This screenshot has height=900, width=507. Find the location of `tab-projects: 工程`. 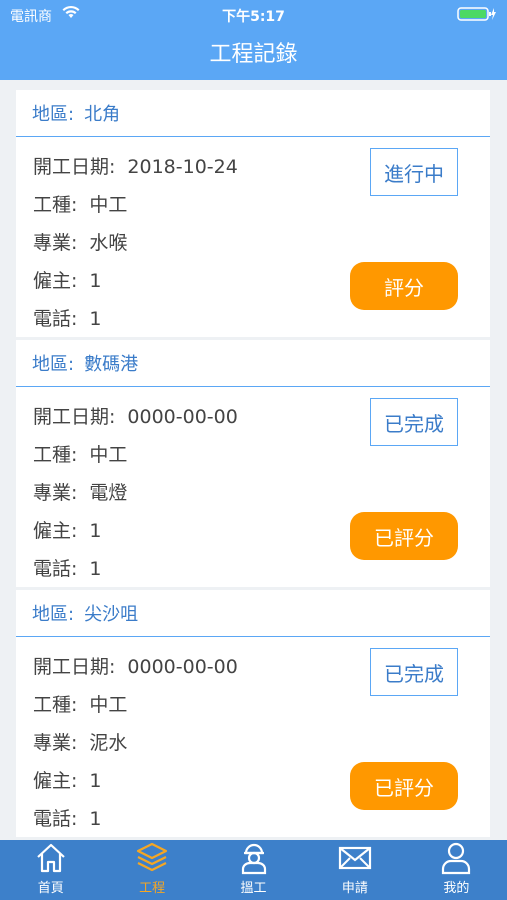

tab-projects: 工程 is located at coordinates (151, 870).